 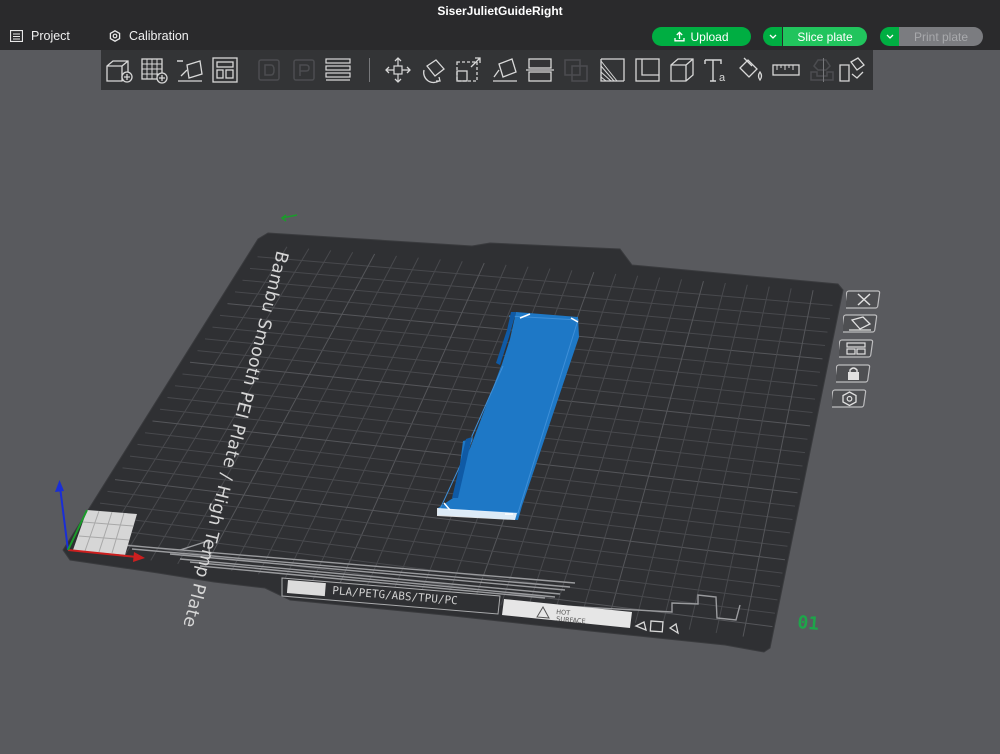 I want to click on layers-icon, so click(x=338, y=69).